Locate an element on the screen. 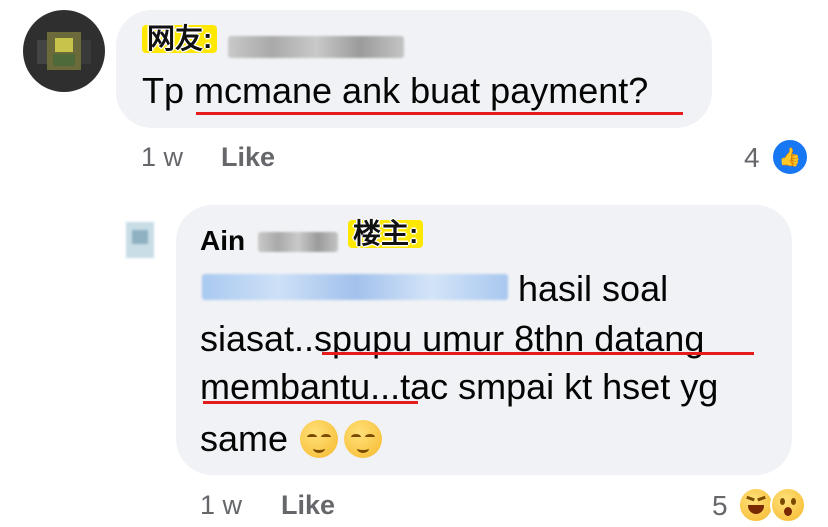  label-tag: 网友: is located at coordinates (180, 39).